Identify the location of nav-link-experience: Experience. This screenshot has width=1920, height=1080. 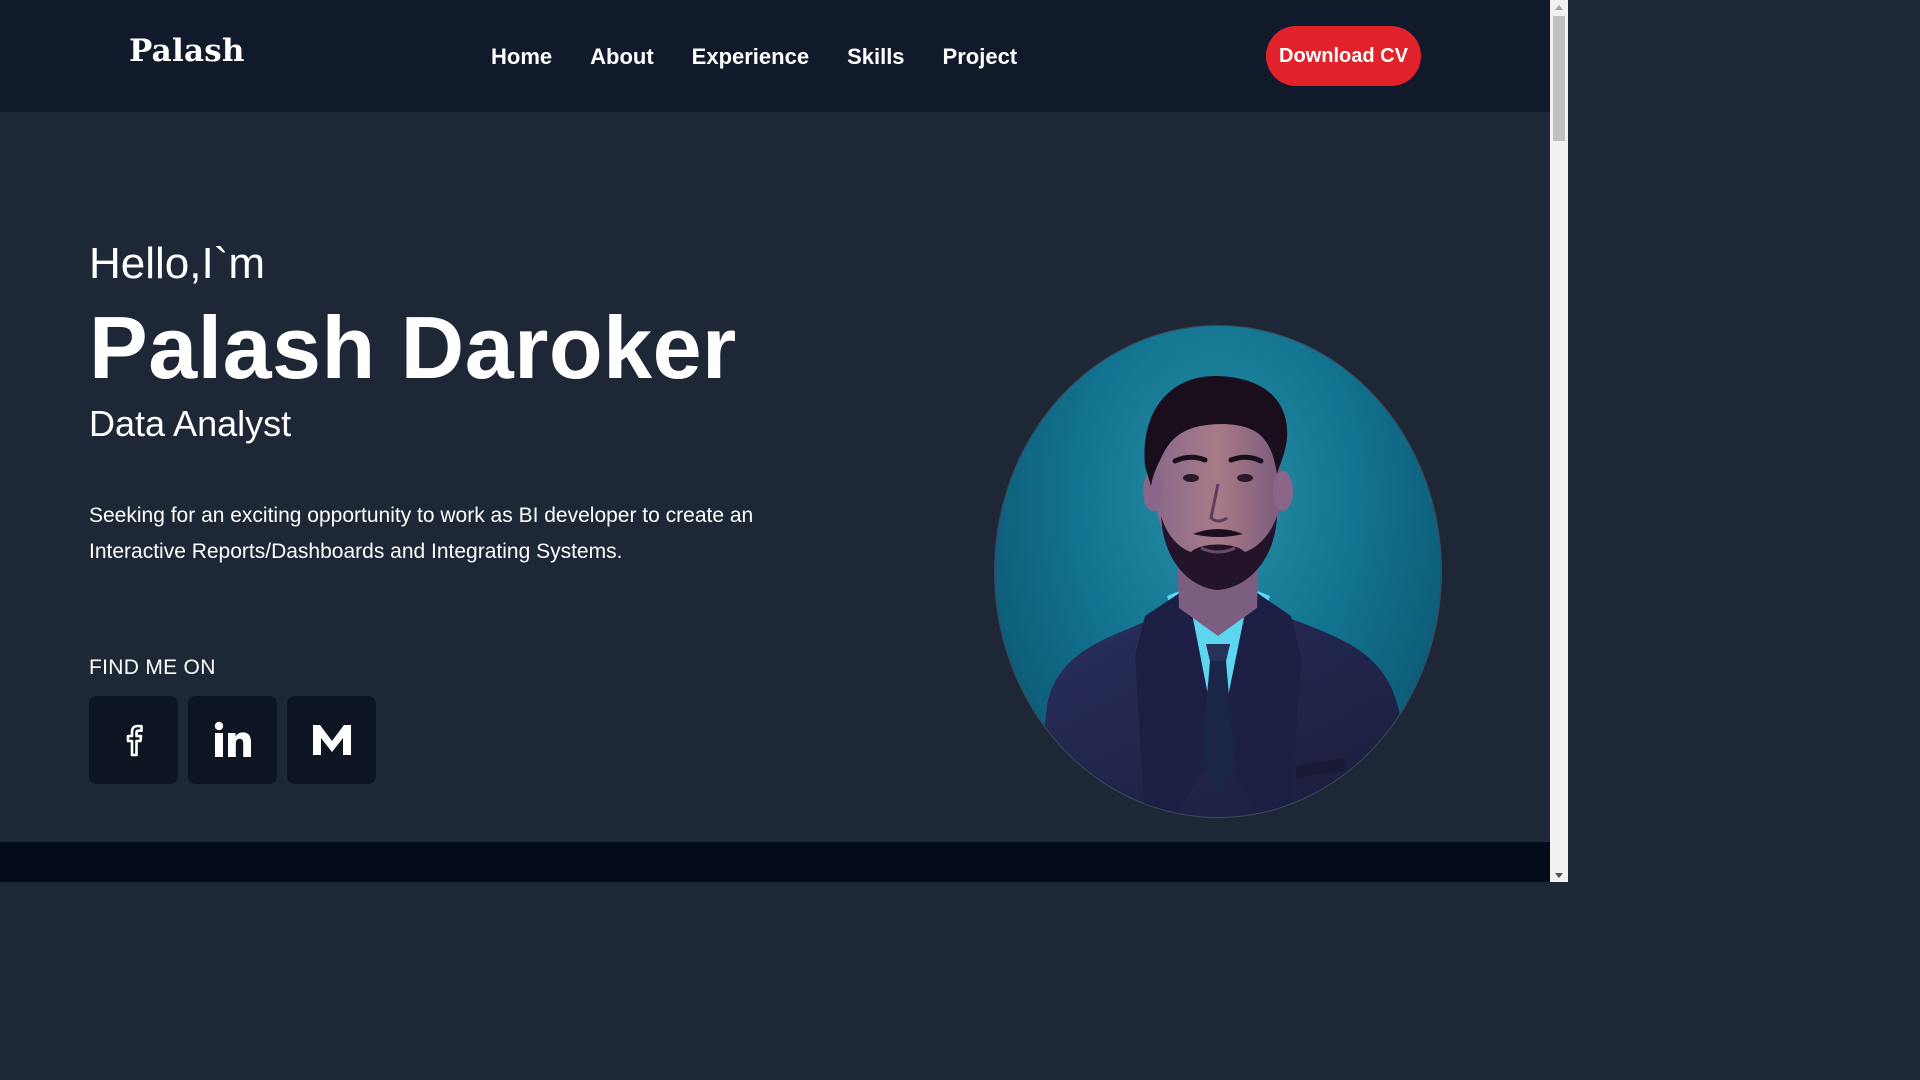
(750, 57).